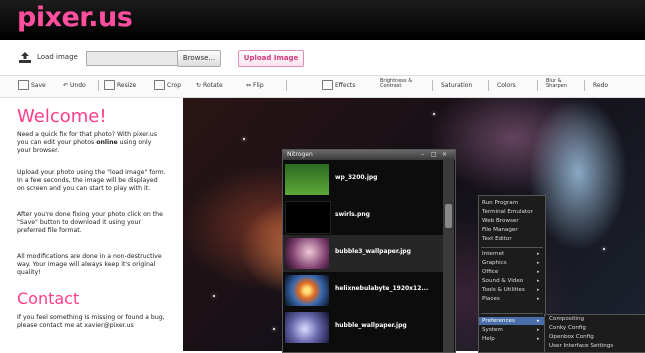 Image resolution: width=645 pixels, height=353 pixels. What do you see at coordinates (493, 254) in the screenshot?
I see `menu-item-internet: Internet` at bounding box center [493, 254].